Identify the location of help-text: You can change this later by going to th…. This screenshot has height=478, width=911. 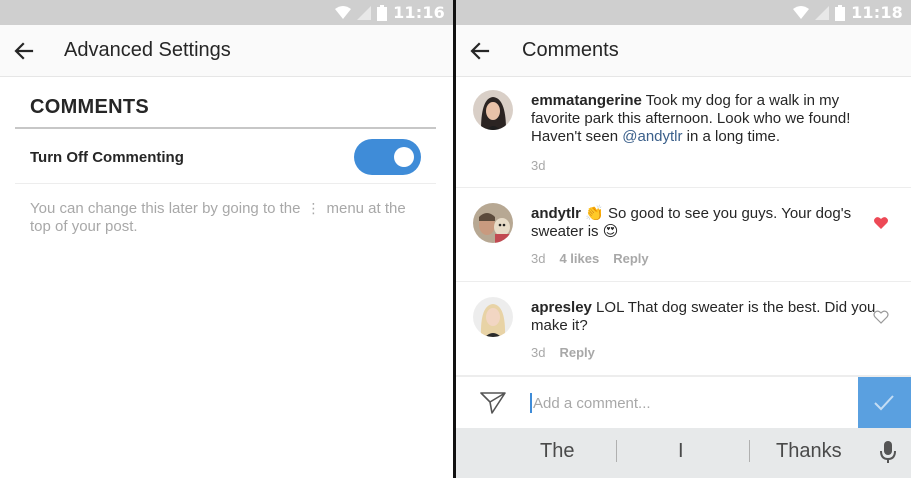
(230, 217).